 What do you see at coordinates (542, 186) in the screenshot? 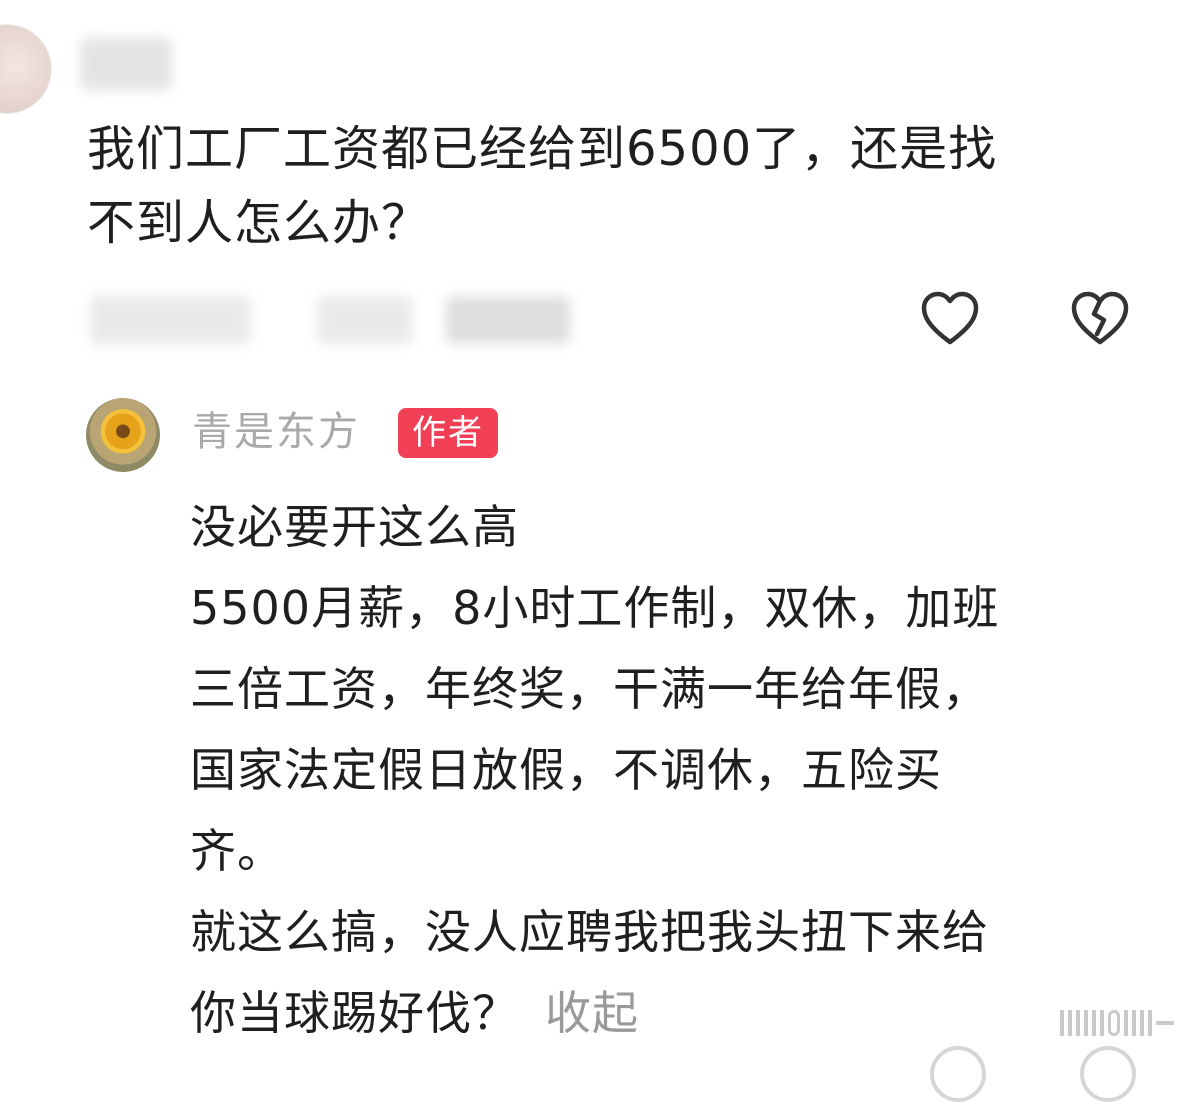
I see `comment-text: 我们工厂工资都已经给到6500了，还是找 不到人怎么办？` at bounding box center [542, 186].